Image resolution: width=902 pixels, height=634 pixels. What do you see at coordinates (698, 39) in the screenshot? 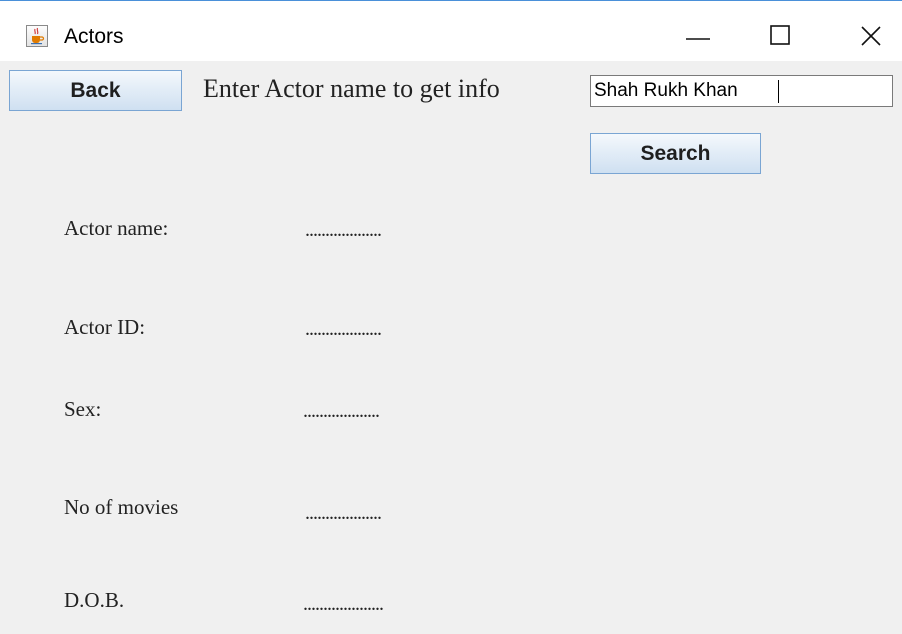
I see `minimize-icon` at bounding box center [698, 39].